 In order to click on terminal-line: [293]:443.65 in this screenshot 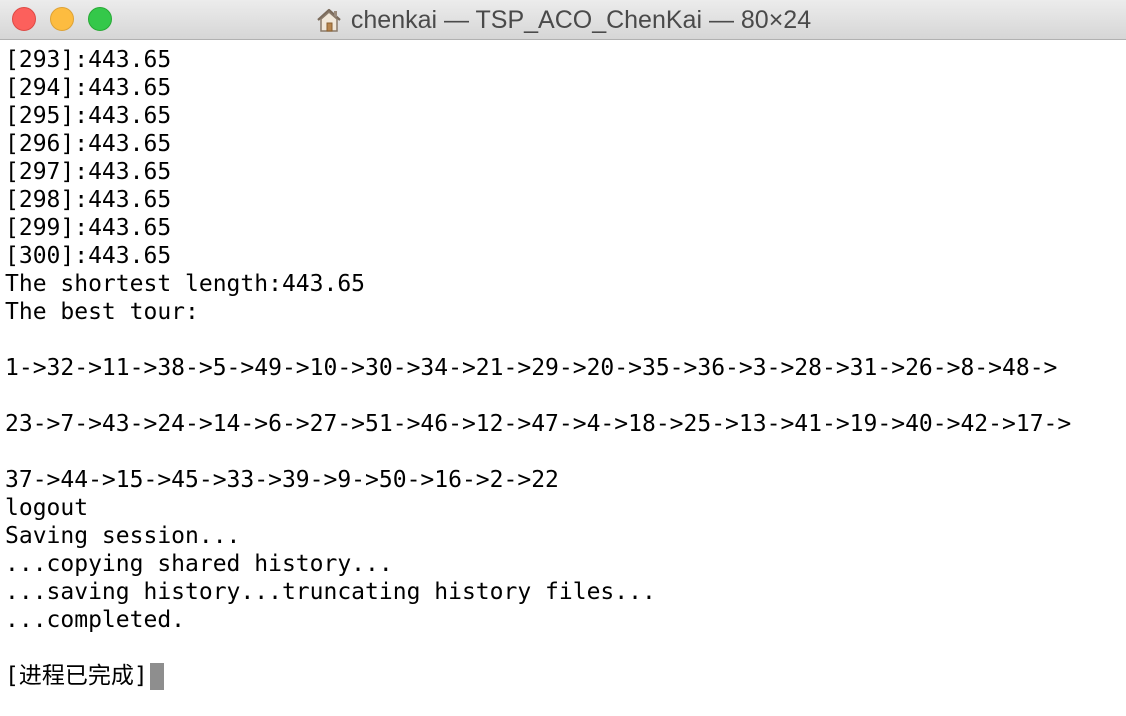, I will do `click(88, 60)`.